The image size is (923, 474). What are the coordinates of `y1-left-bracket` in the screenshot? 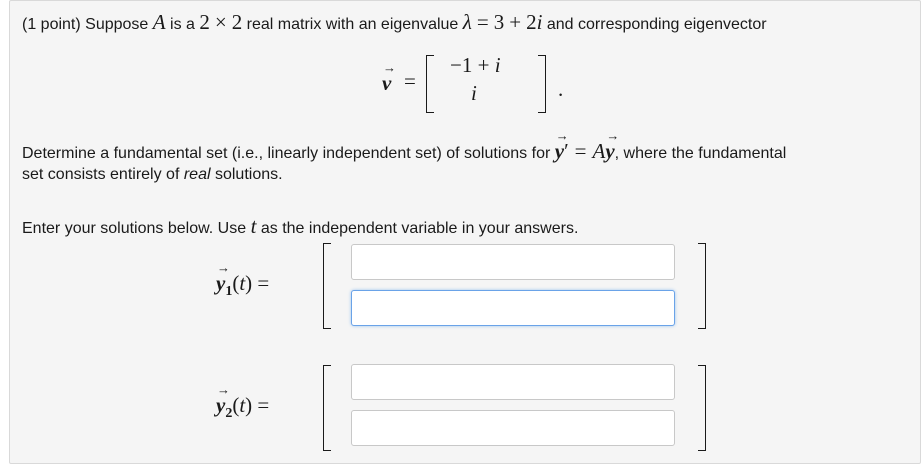 It's located at (327, 286).